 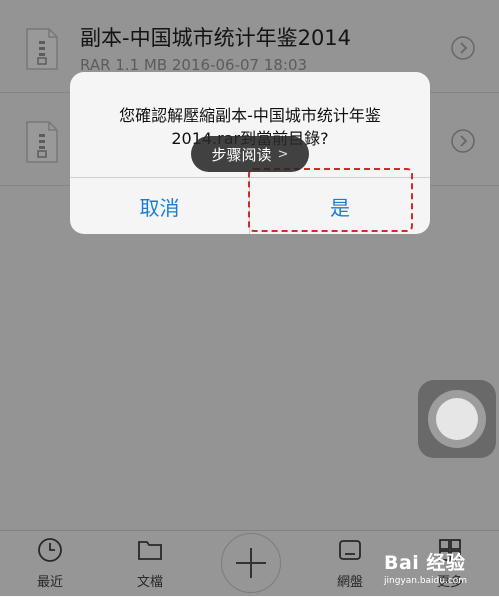 I want to click on confirm-highlight-box, so click(x=330, y=200).